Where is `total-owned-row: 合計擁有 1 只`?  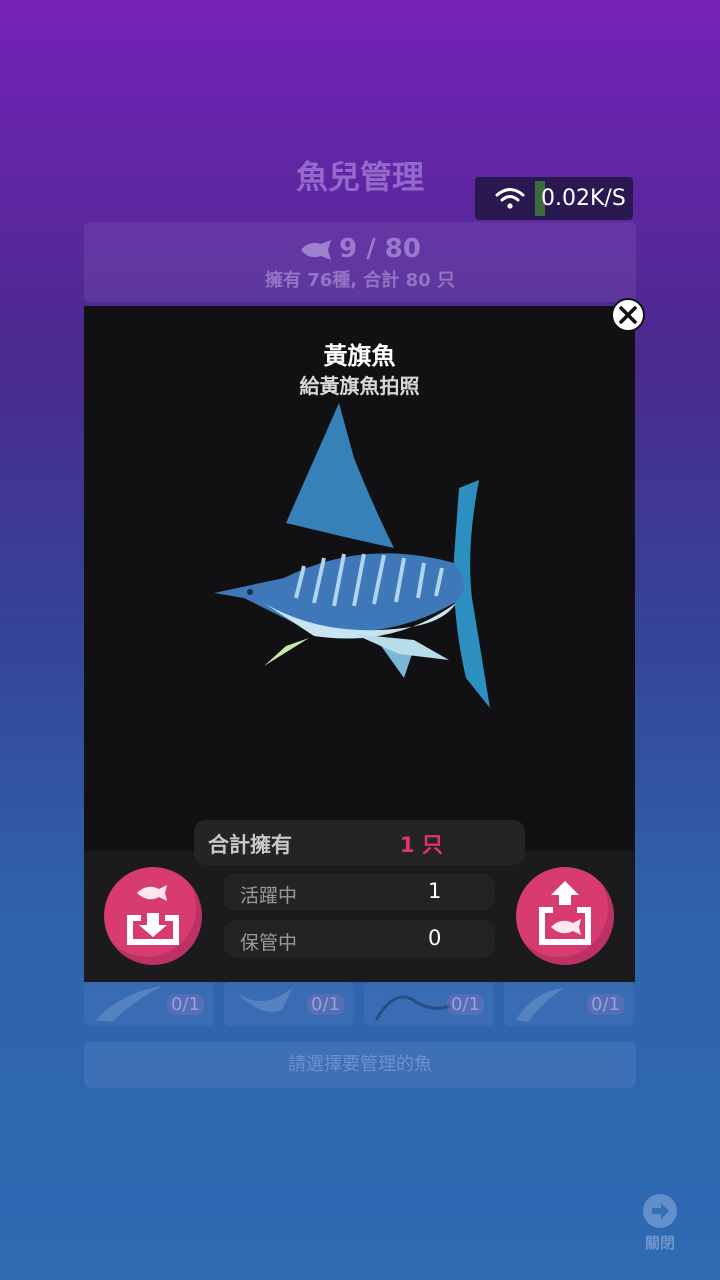 total-owned-row: 合計擁有 1 只 is located at coordinates (359, 842).